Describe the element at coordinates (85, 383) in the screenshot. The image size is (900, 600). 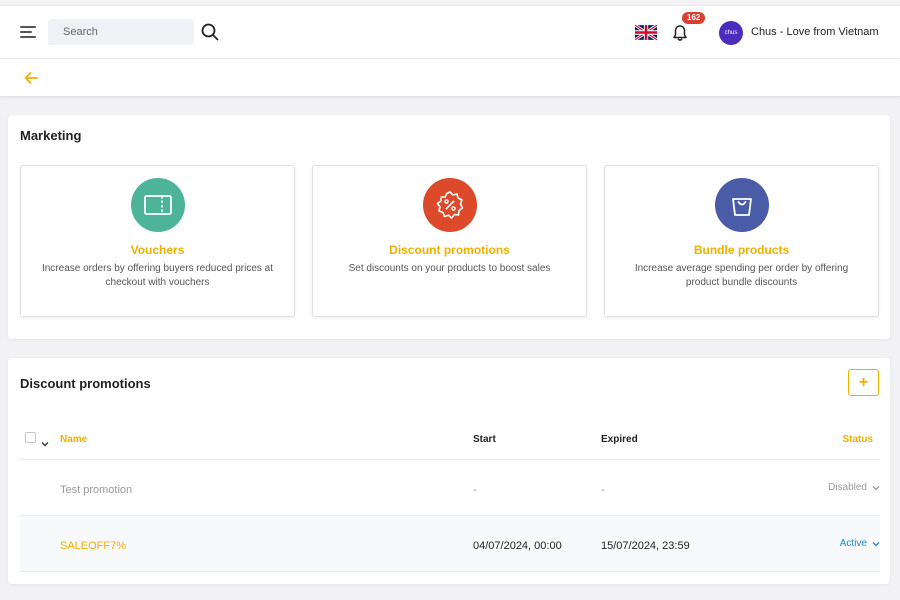
I see `discount-promotions-heading: Discount promotions` at that location.